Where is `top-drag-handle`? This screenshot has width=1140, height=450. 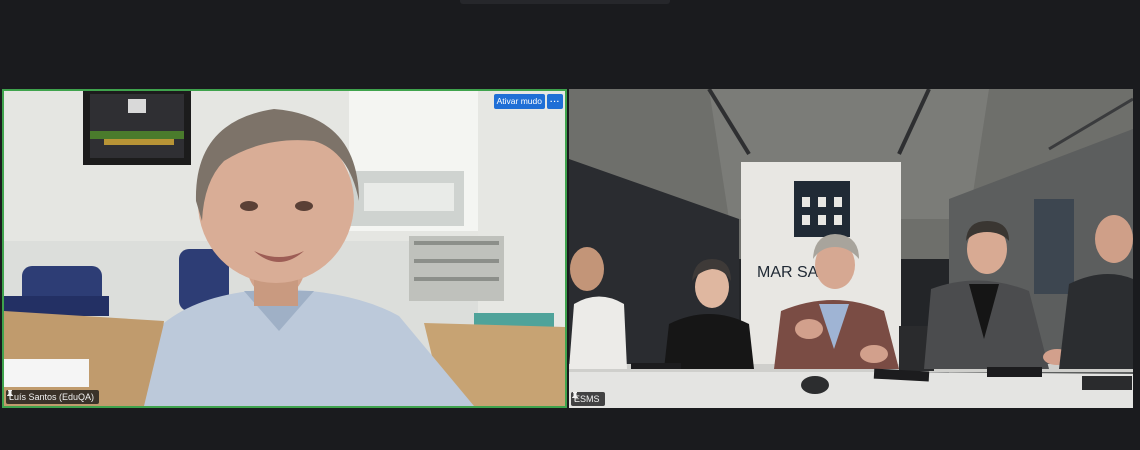
top-drag-handle is located at coordinates (565, 2).